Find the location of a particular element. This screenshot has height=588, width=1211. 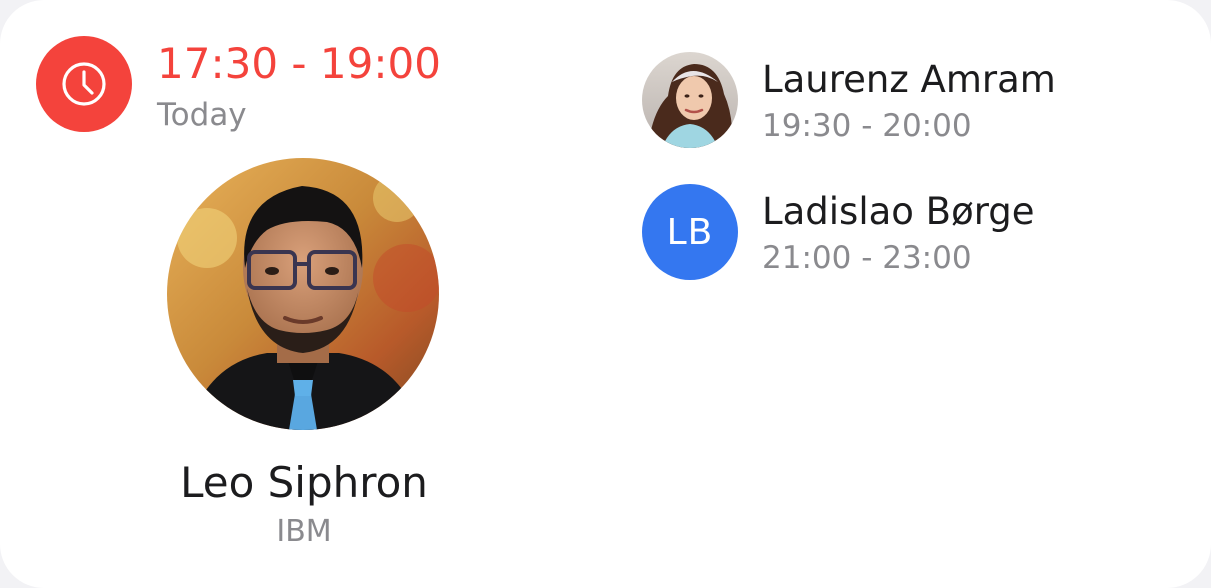

upcoming-name: Ladislao Børge is located at coordinates (898, 211).